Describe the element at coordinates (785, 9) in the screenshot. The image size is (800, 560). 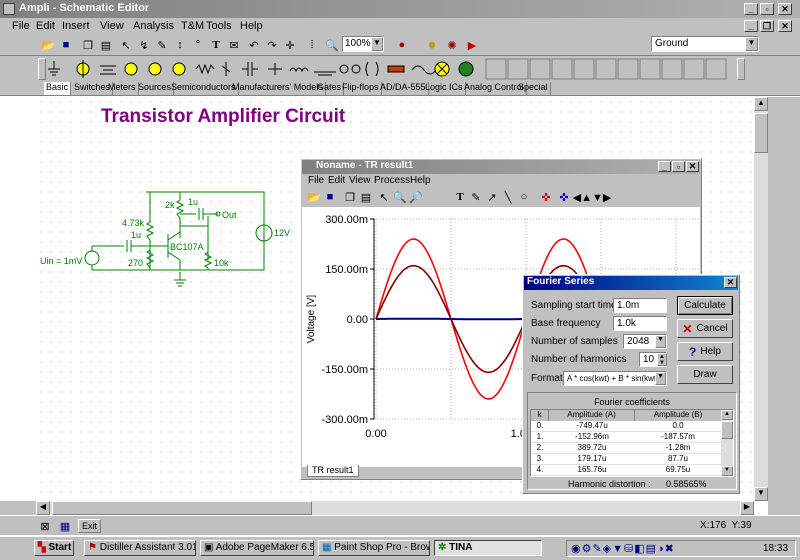
I see `close-button: ✕` at that location.